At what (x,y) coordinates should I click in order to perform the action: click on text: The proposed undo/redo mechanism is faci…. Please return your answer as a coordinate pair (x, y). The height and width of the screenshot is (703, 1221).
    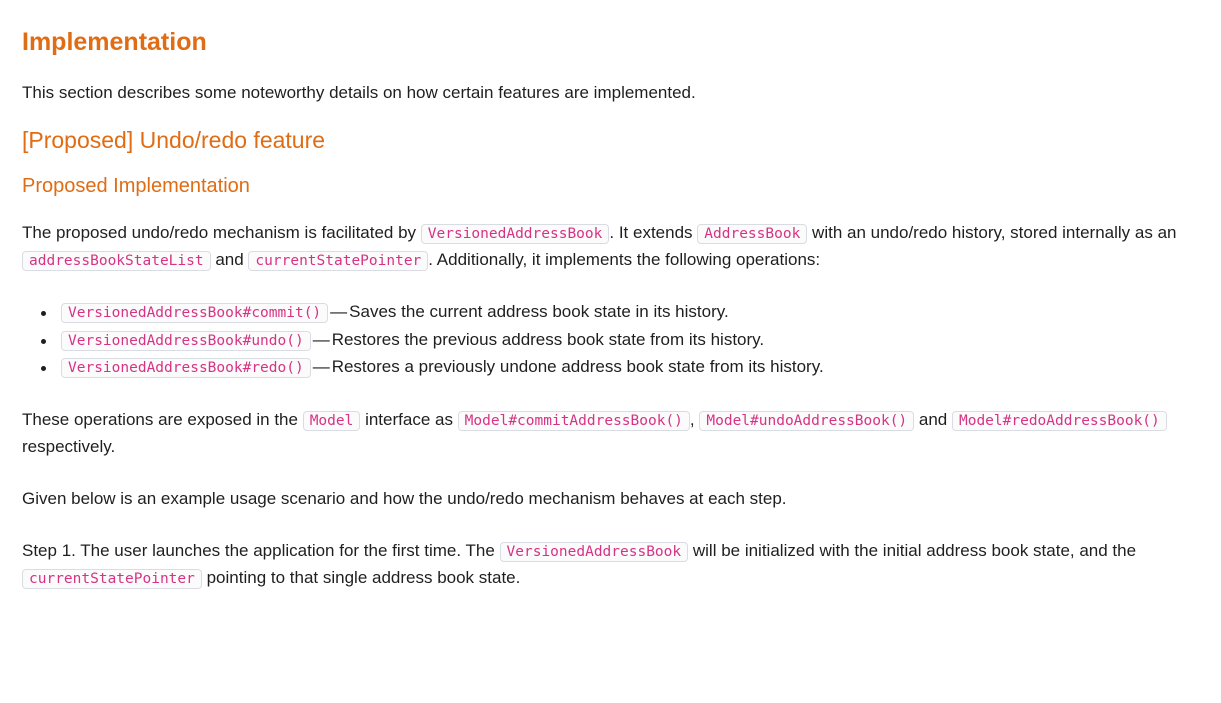
    Looking at the image, I should click on (221, 232).